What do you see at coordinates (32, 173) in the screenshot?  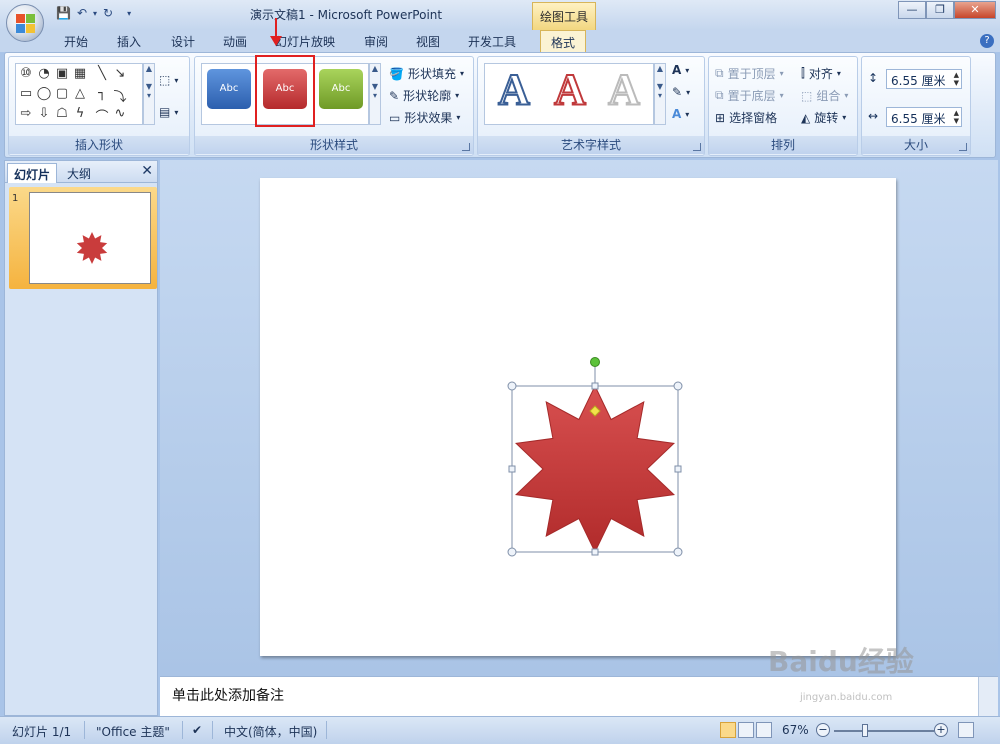 I see `tab-slides: 幻灯片` at bounding box center [32, 173].